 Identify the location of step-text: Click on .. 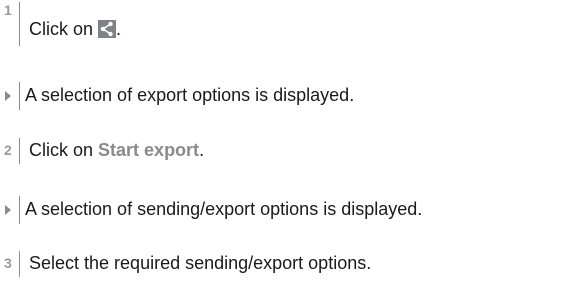
(75, 29).